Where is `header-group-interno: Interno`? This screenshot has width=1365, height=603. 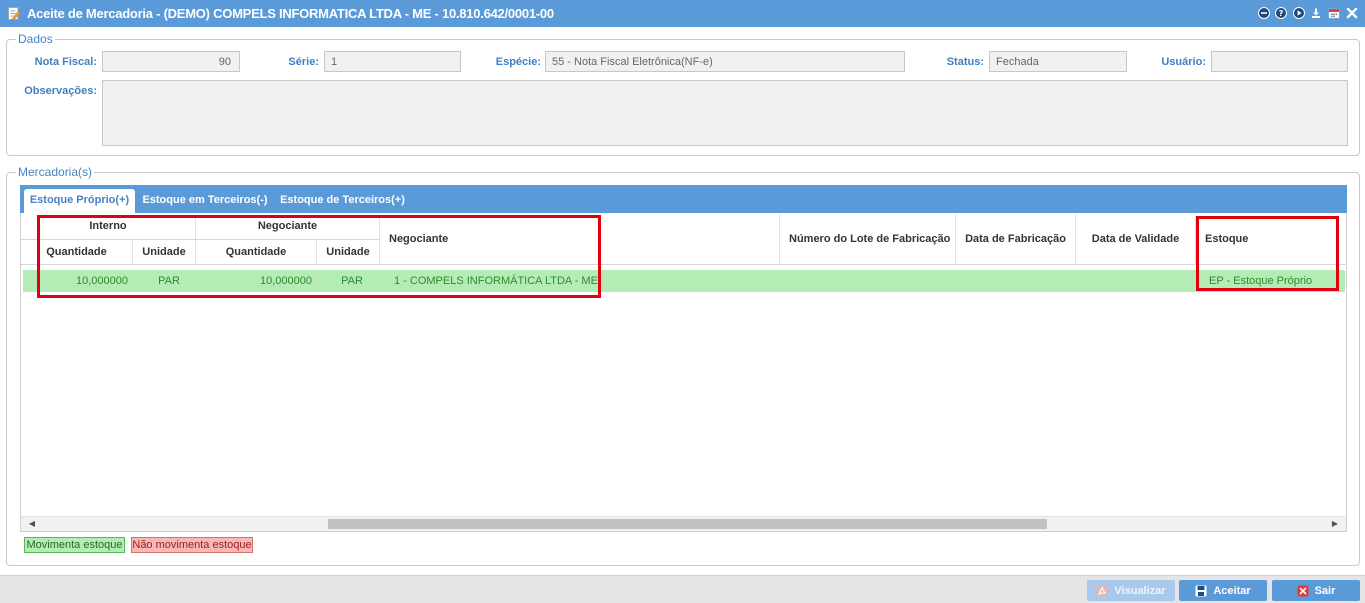
header-group-interno: Interno is located at coordinates (108, 227).